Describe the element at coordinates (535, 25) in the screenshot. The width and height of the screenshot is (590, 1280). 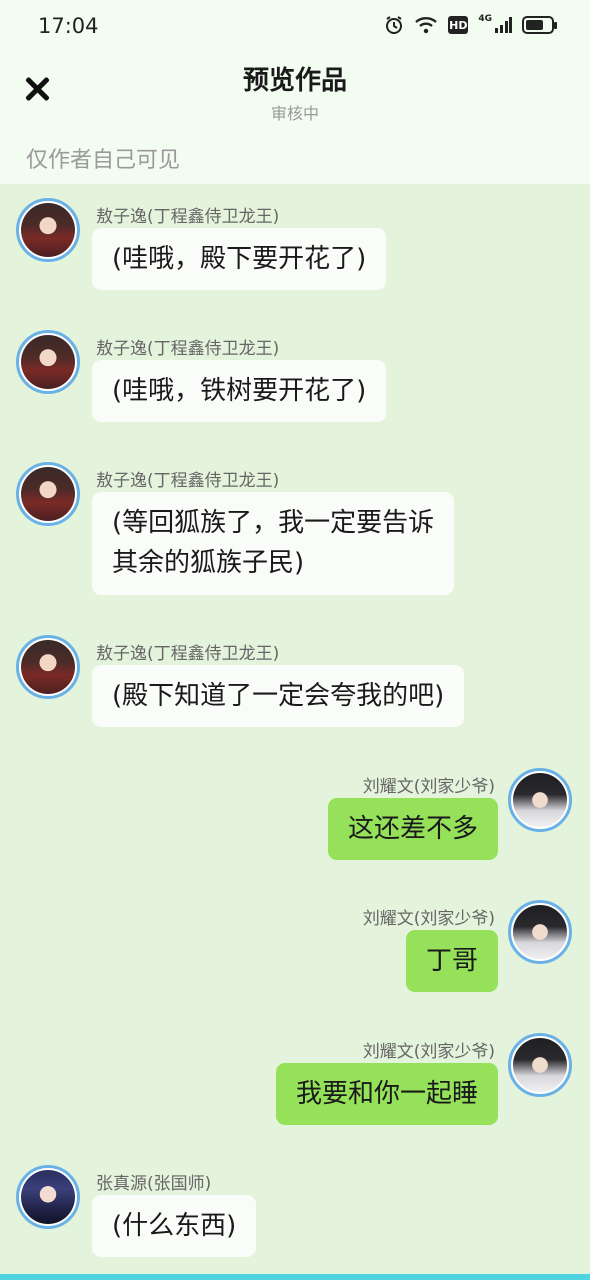
I see `battery-level` at that location.